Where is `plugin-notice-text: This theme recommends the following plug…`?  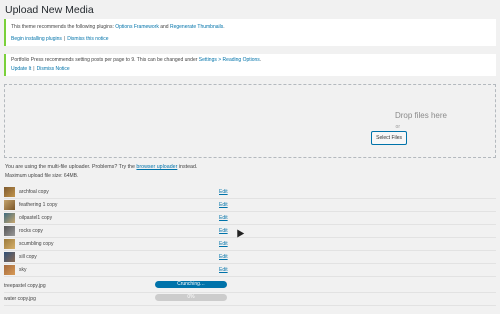 plugin-notice-text: This theme recommends the following plug… is located at coordinates (118, 27).